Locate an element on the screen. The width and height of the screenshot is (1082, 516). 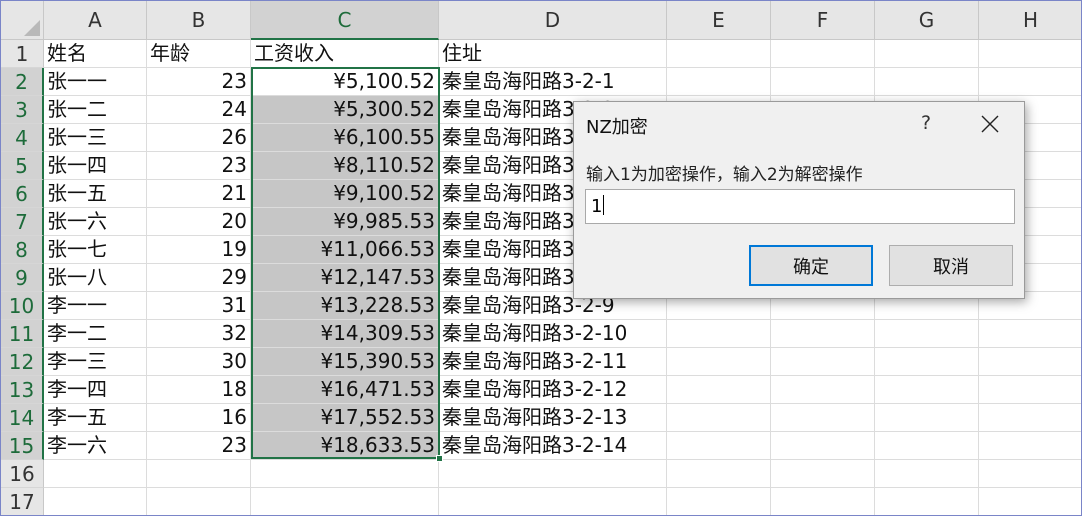
cell-name: 李一四 is located at coordinates (95, 390).